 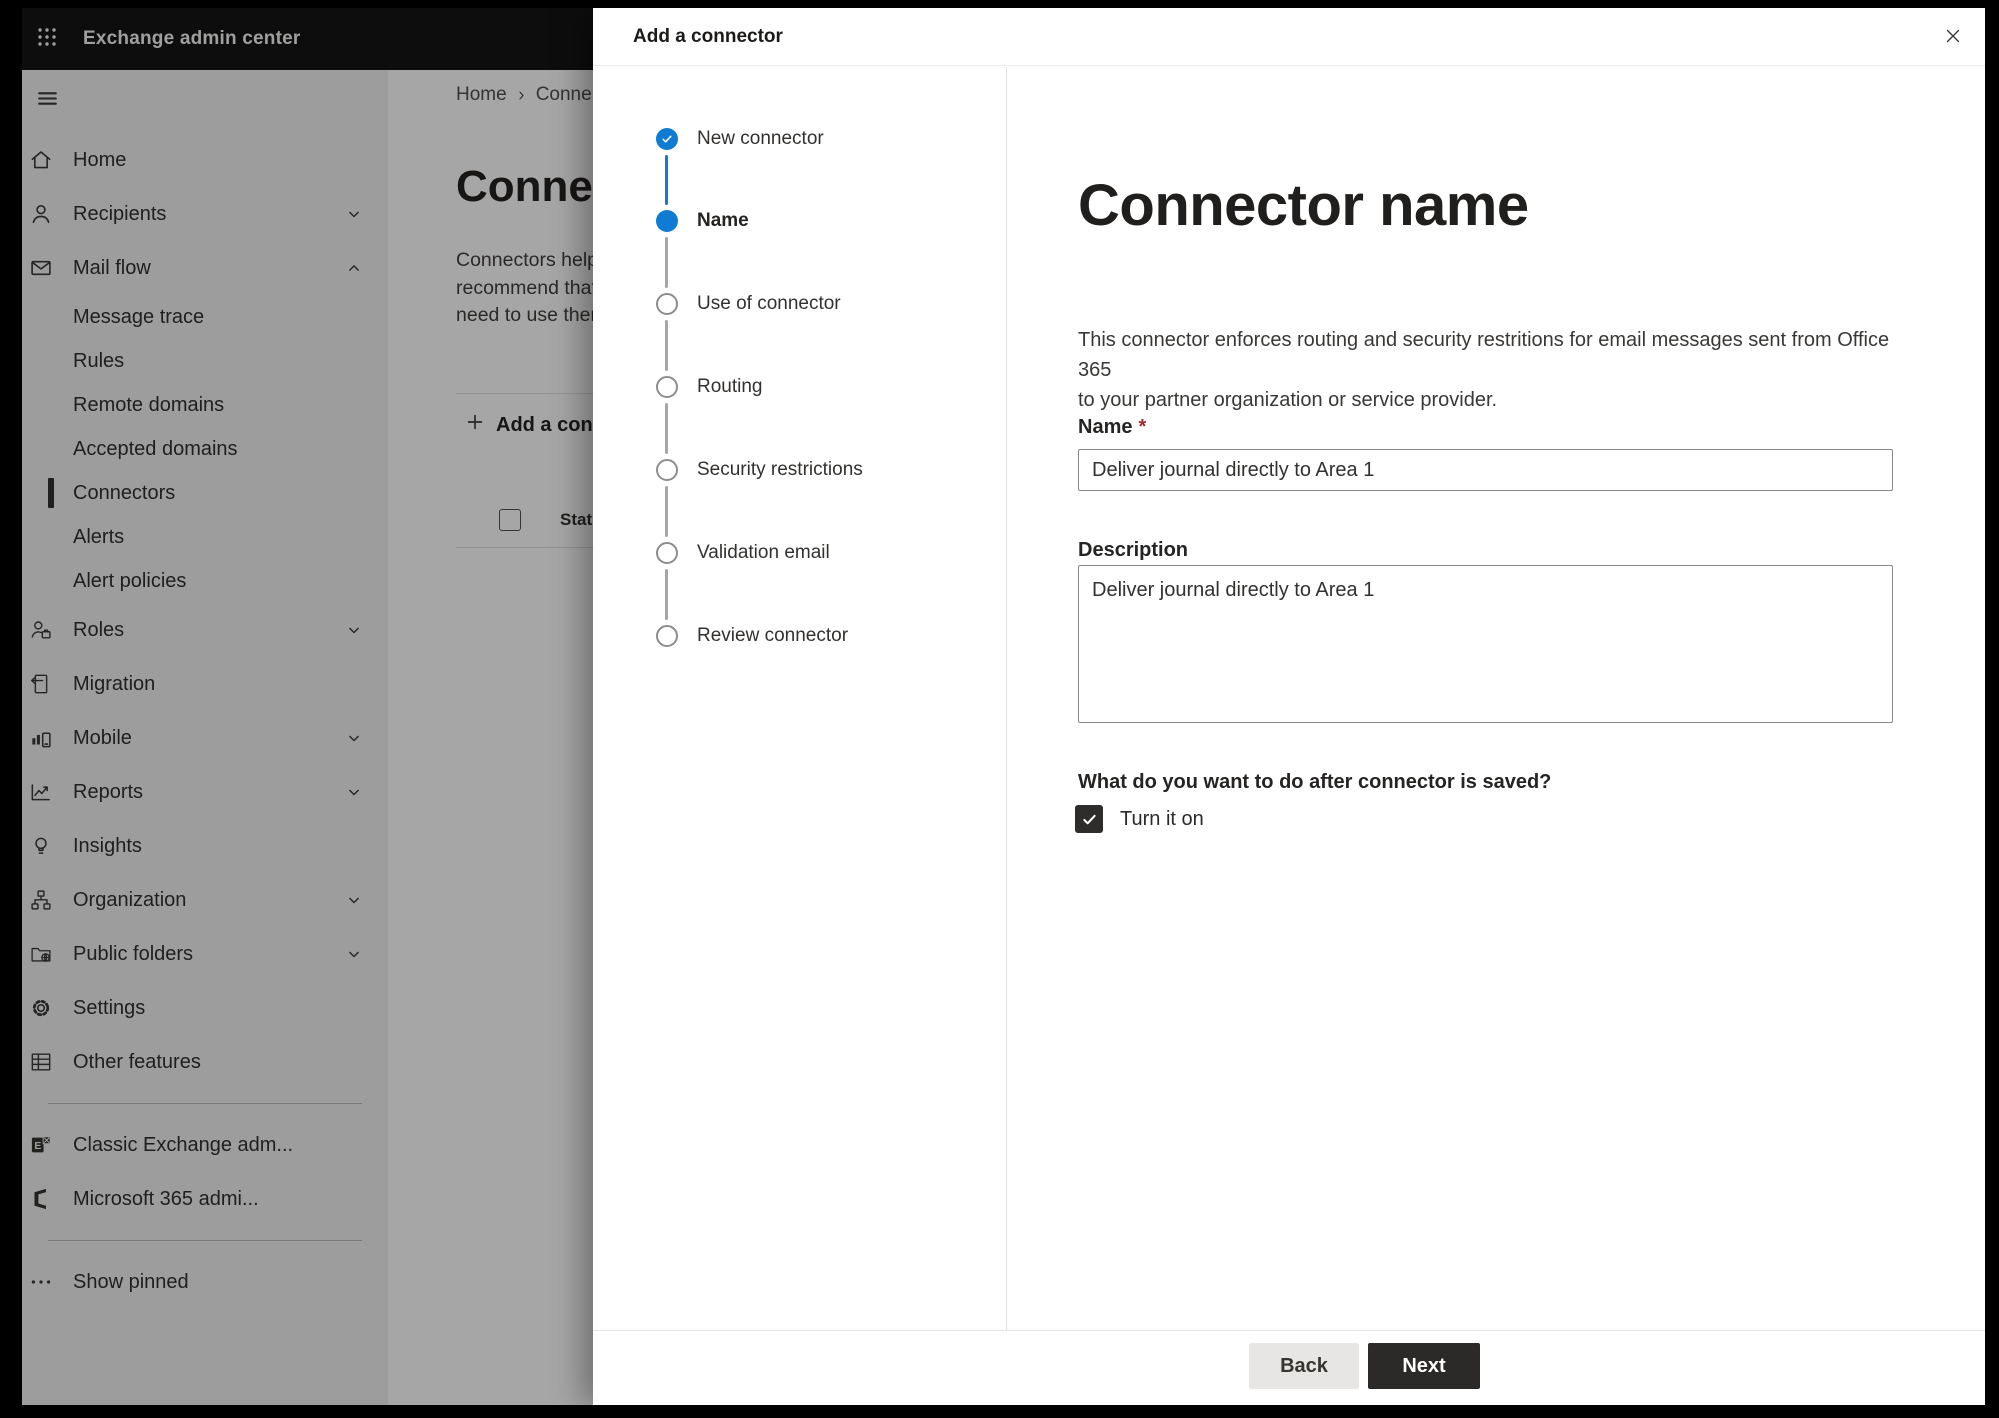 I want to click on wizard-step-label: Use of connector, so click(x=769, y=303).